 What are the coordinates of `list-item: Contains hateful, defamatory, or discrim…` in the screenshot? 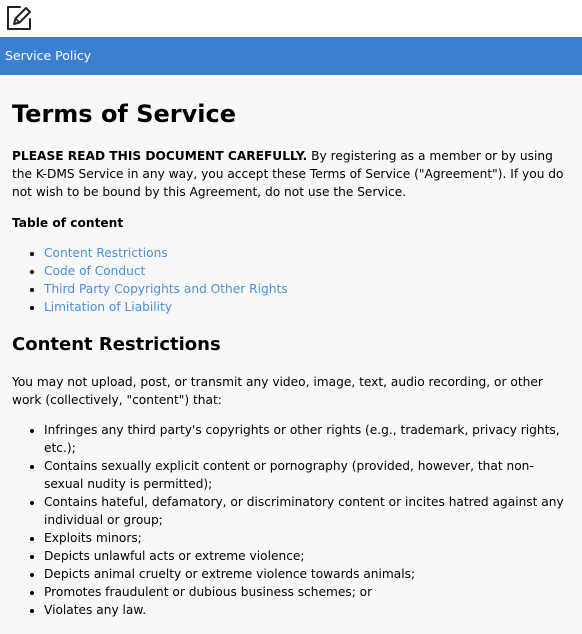 It's located at (307, 511).